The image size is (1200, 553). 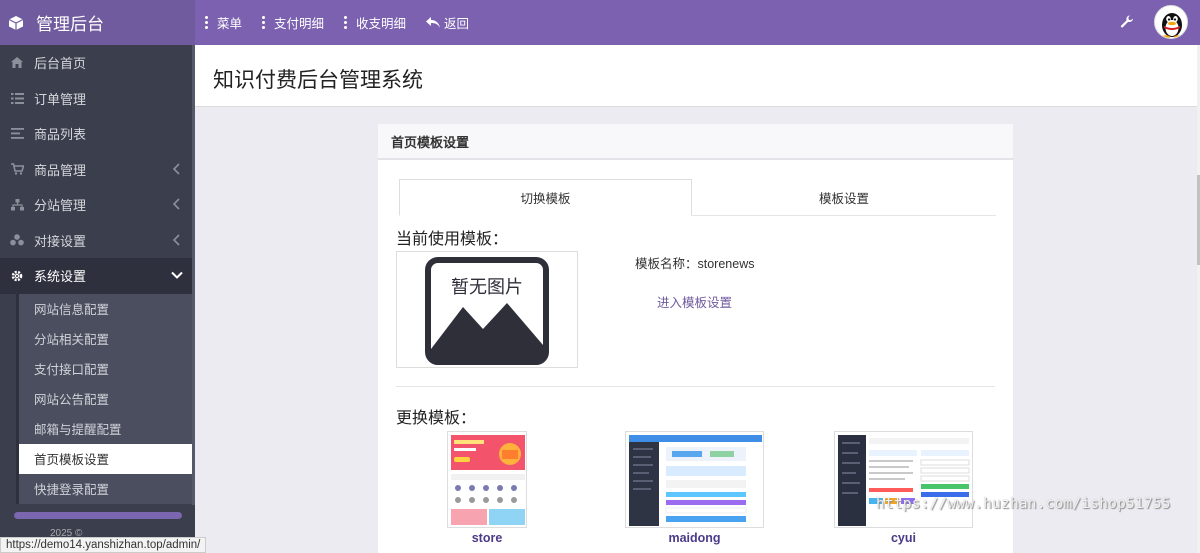 I want to click on watermark: https://www.huzhan.com/ishop51755, so click(x=1023, y=504).